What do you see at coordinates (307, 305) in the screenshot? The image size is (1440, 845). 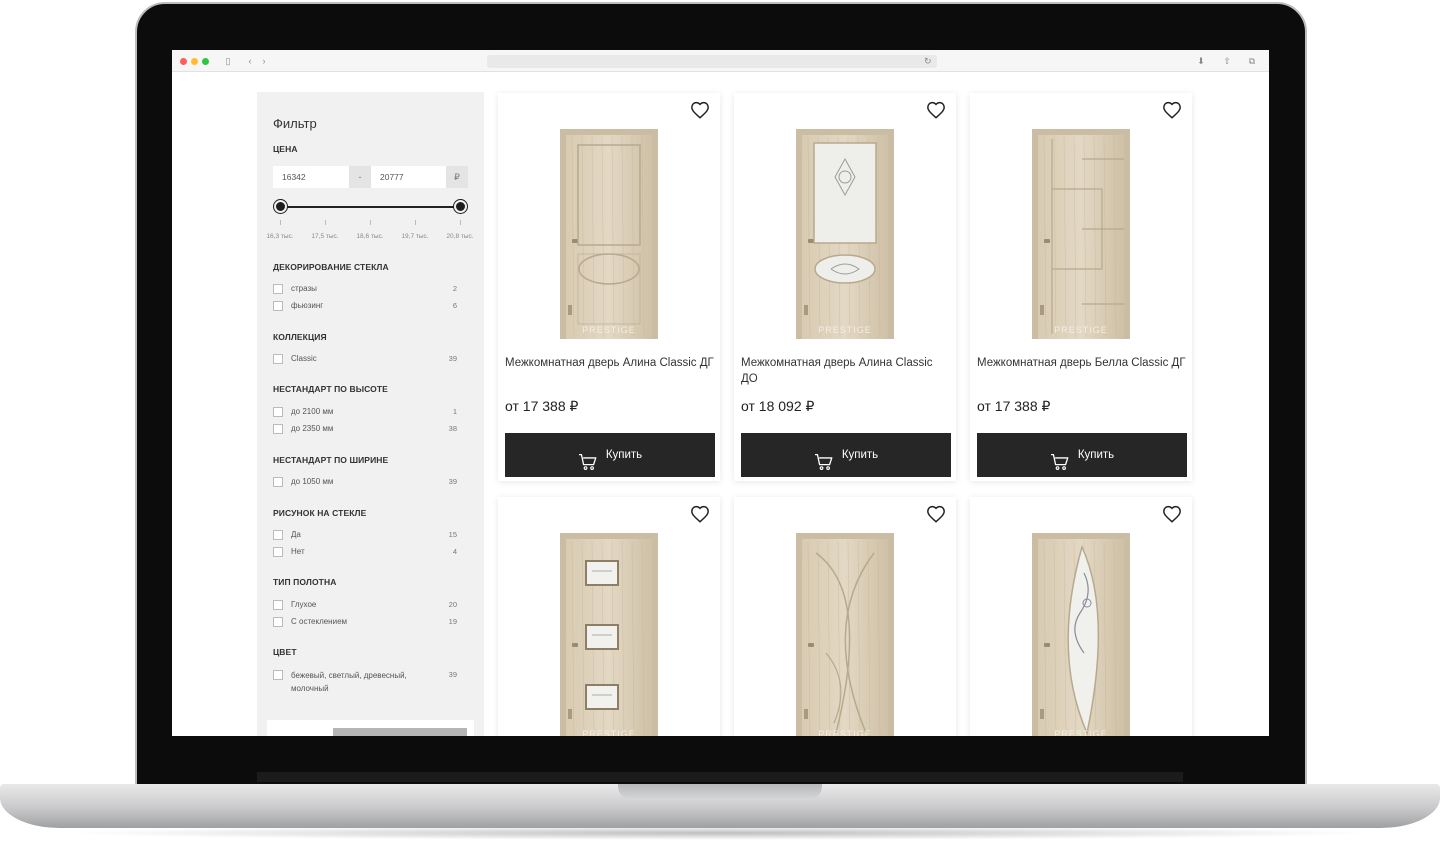 I see `option-label: фьюзинг` at bounding box center [307, 305].